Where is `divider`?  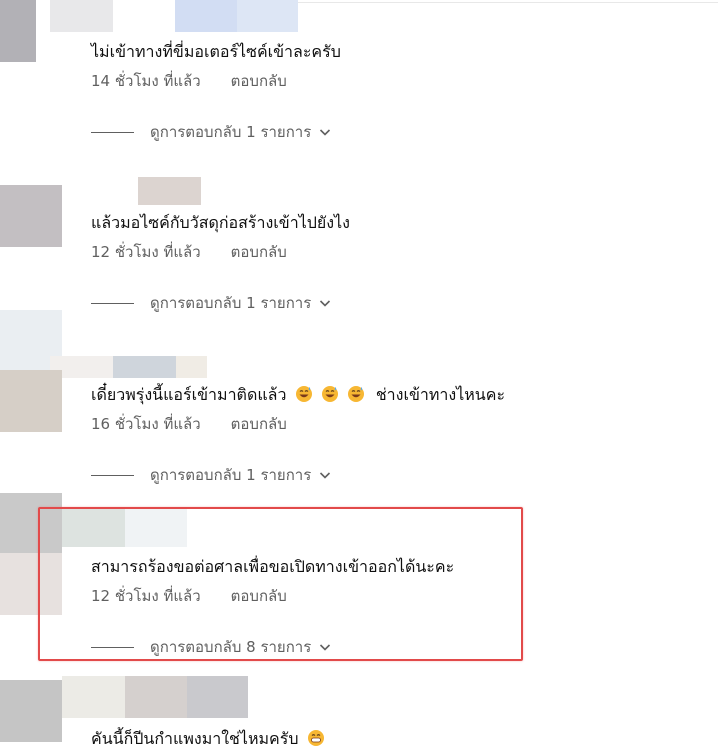 divider is located at coordinates (508, 2).